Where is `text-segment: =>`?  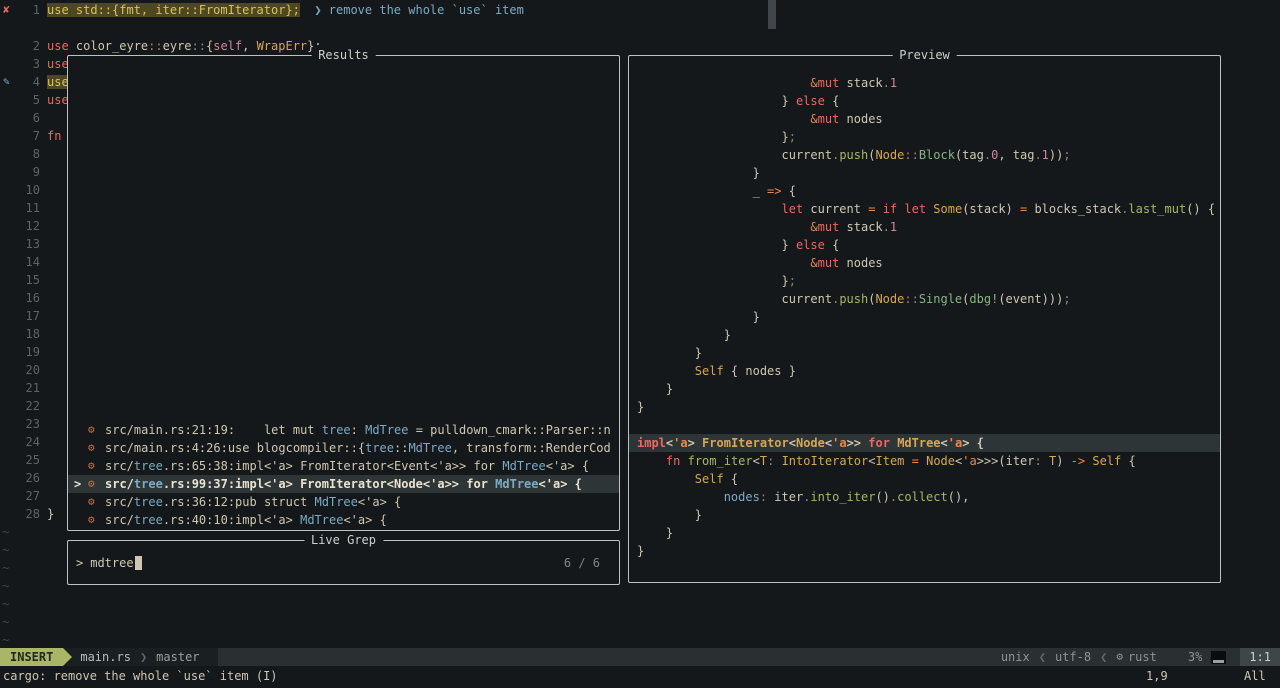 text-segment: => is located at coordinates (774, 191).